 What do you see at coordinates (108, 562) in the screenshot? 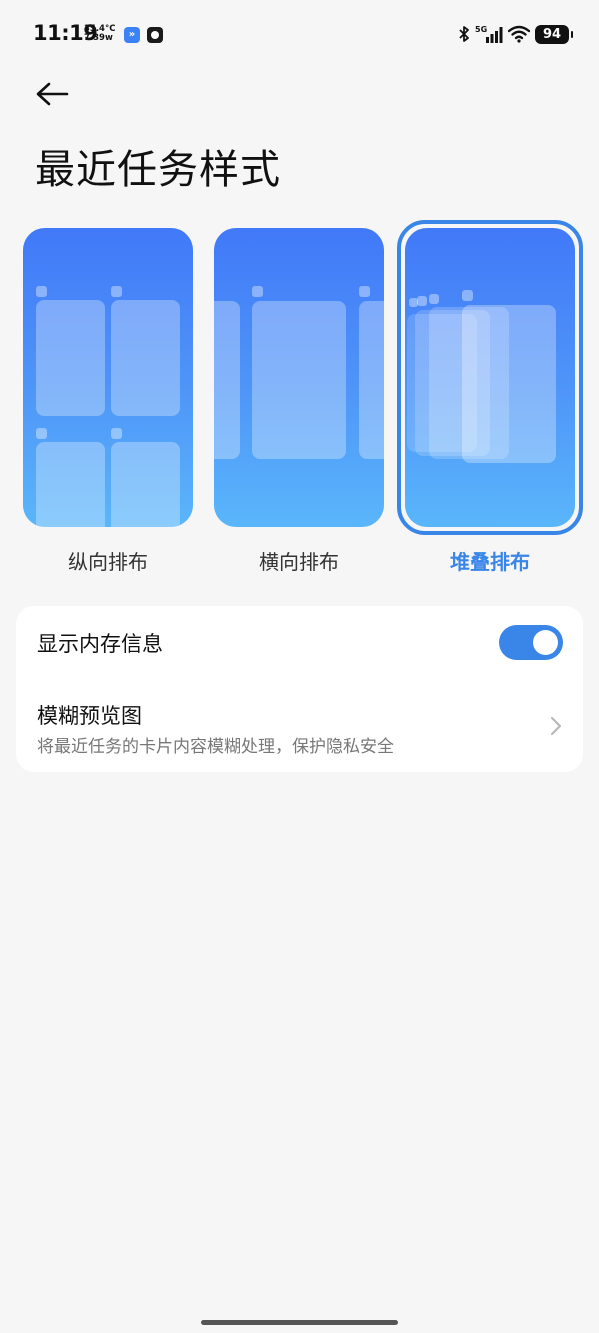
I see `style-option-label: 纵向排布` at bounding box center [108, 562].